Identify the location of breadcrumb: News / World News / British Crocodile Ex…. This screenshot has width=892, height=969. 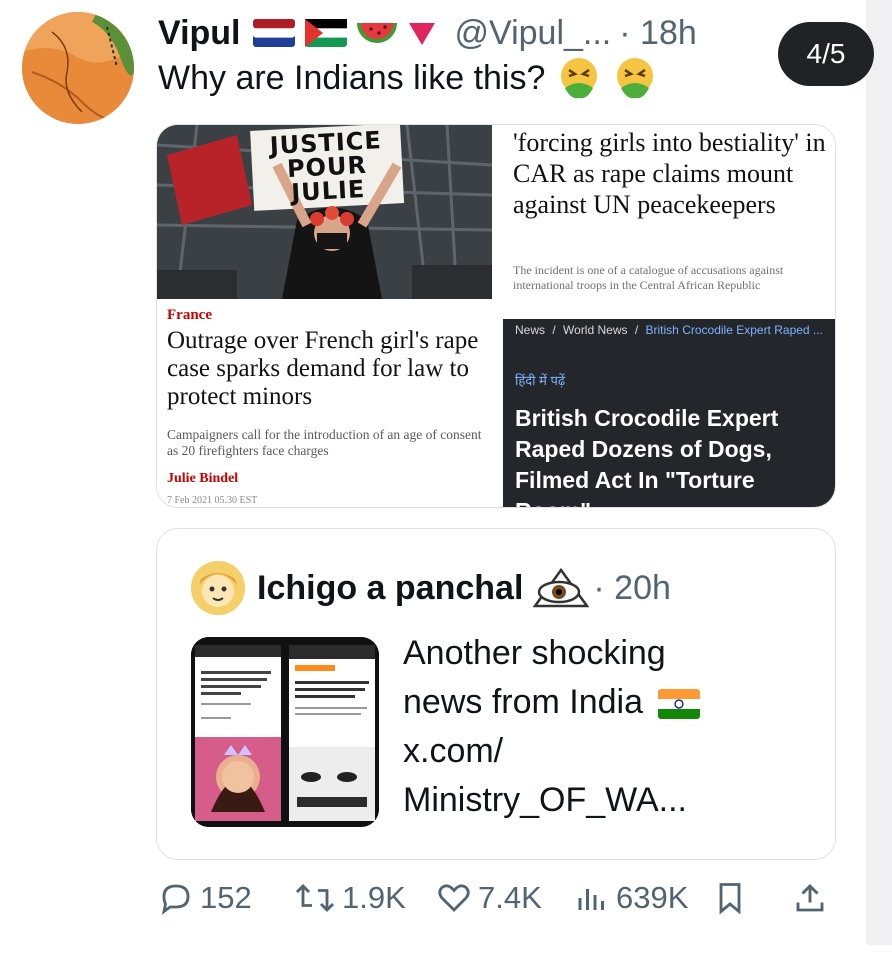
(669, 330).